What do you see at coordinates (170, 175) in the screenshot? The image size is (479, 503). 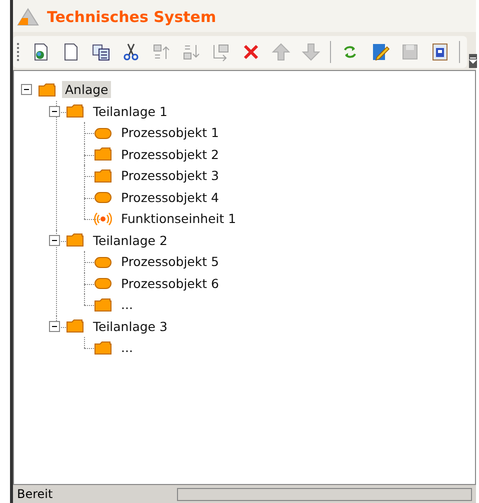 I see `tree-item: Prozessobjekt 3` at bounding box center [170, 175].